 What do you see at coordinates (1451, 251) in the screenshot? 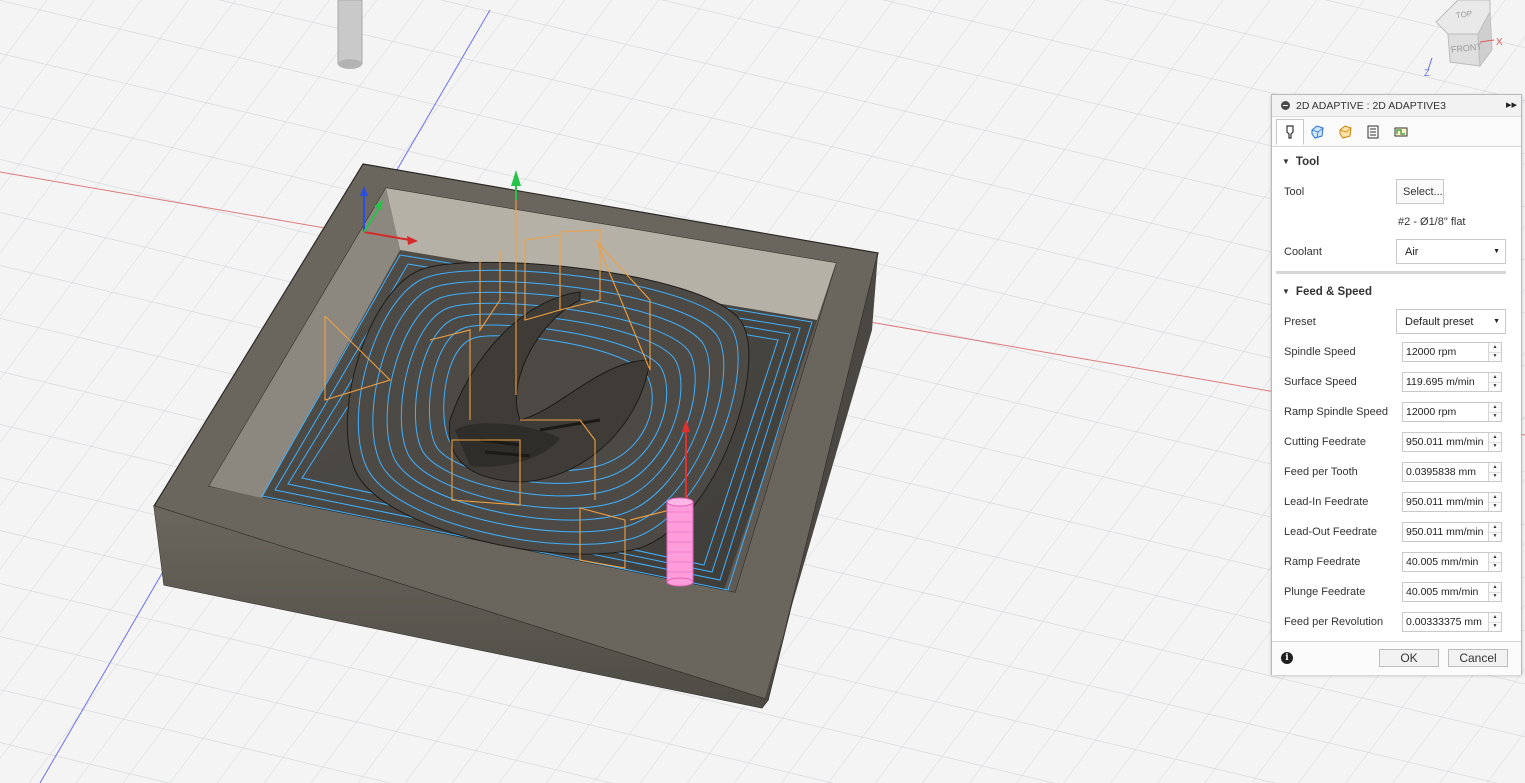
I see `coolant-dropdown: Air ▼` at bounding box center [1451, 251].